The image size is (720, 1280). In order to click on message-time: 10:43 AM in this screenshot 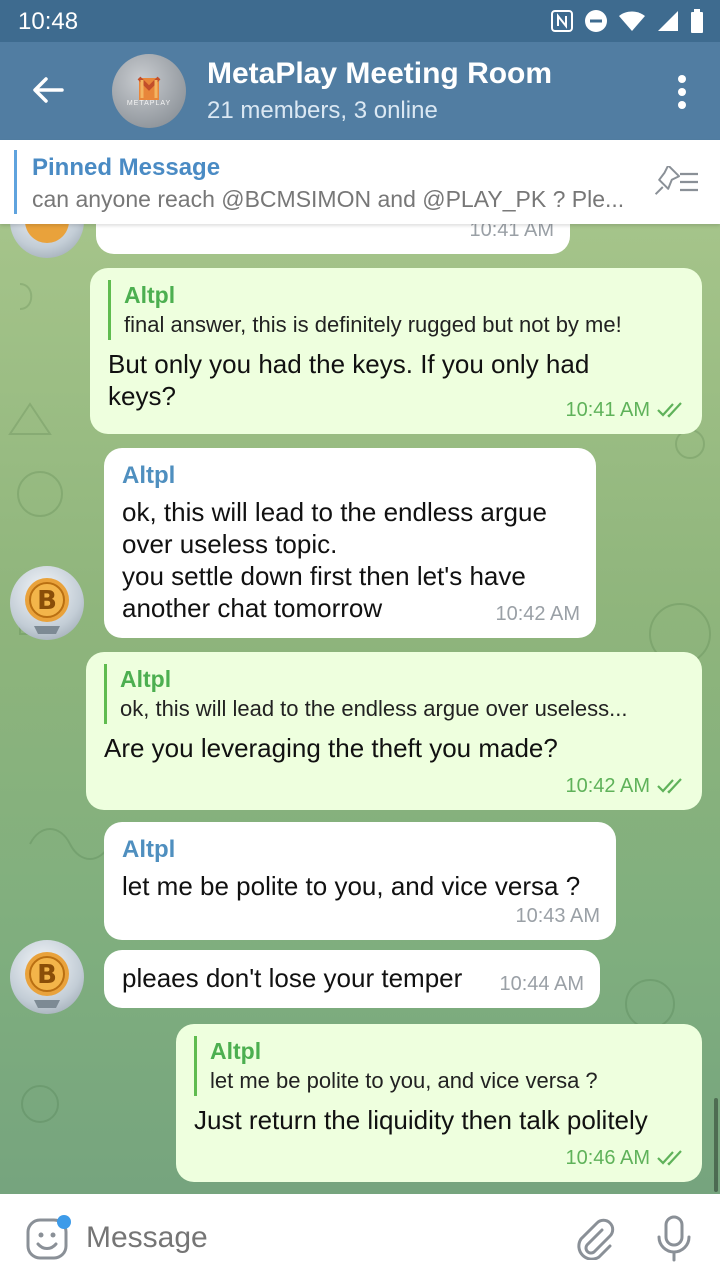, I will do `click(557, 916)`.